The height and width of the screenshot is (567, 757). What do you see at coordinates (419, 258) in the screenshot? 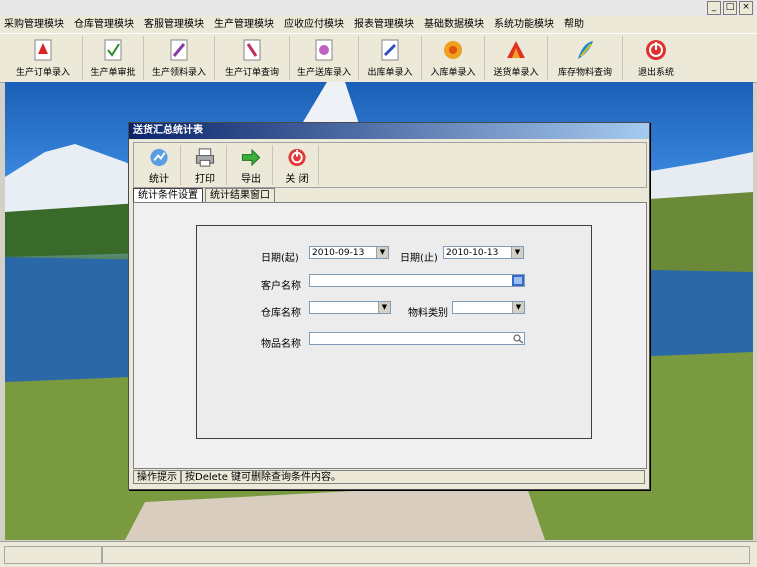
I see `date-to-label: 日期(止)` at bounding box center [419, 258].